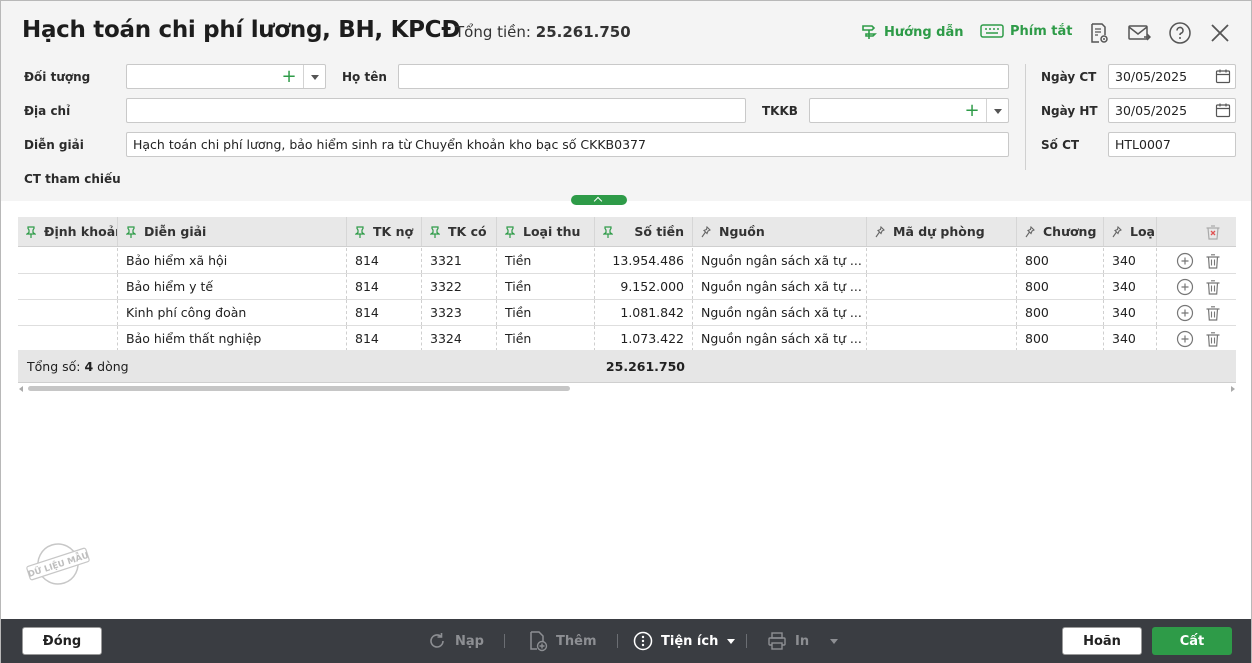 Image resolution: width=1252 pixels, height=663 pixels. Describe the element at coordinates (644, 260) in the screenshot. I see `cell-so-tien: 13.954.486` at that location.